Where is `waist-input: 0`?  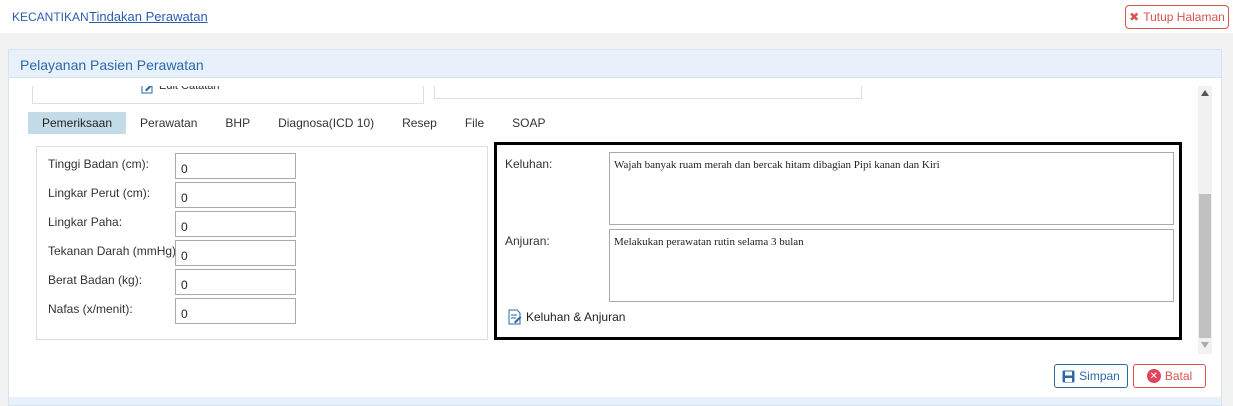 waist-input: 0 is located at coordinates (235, 195).